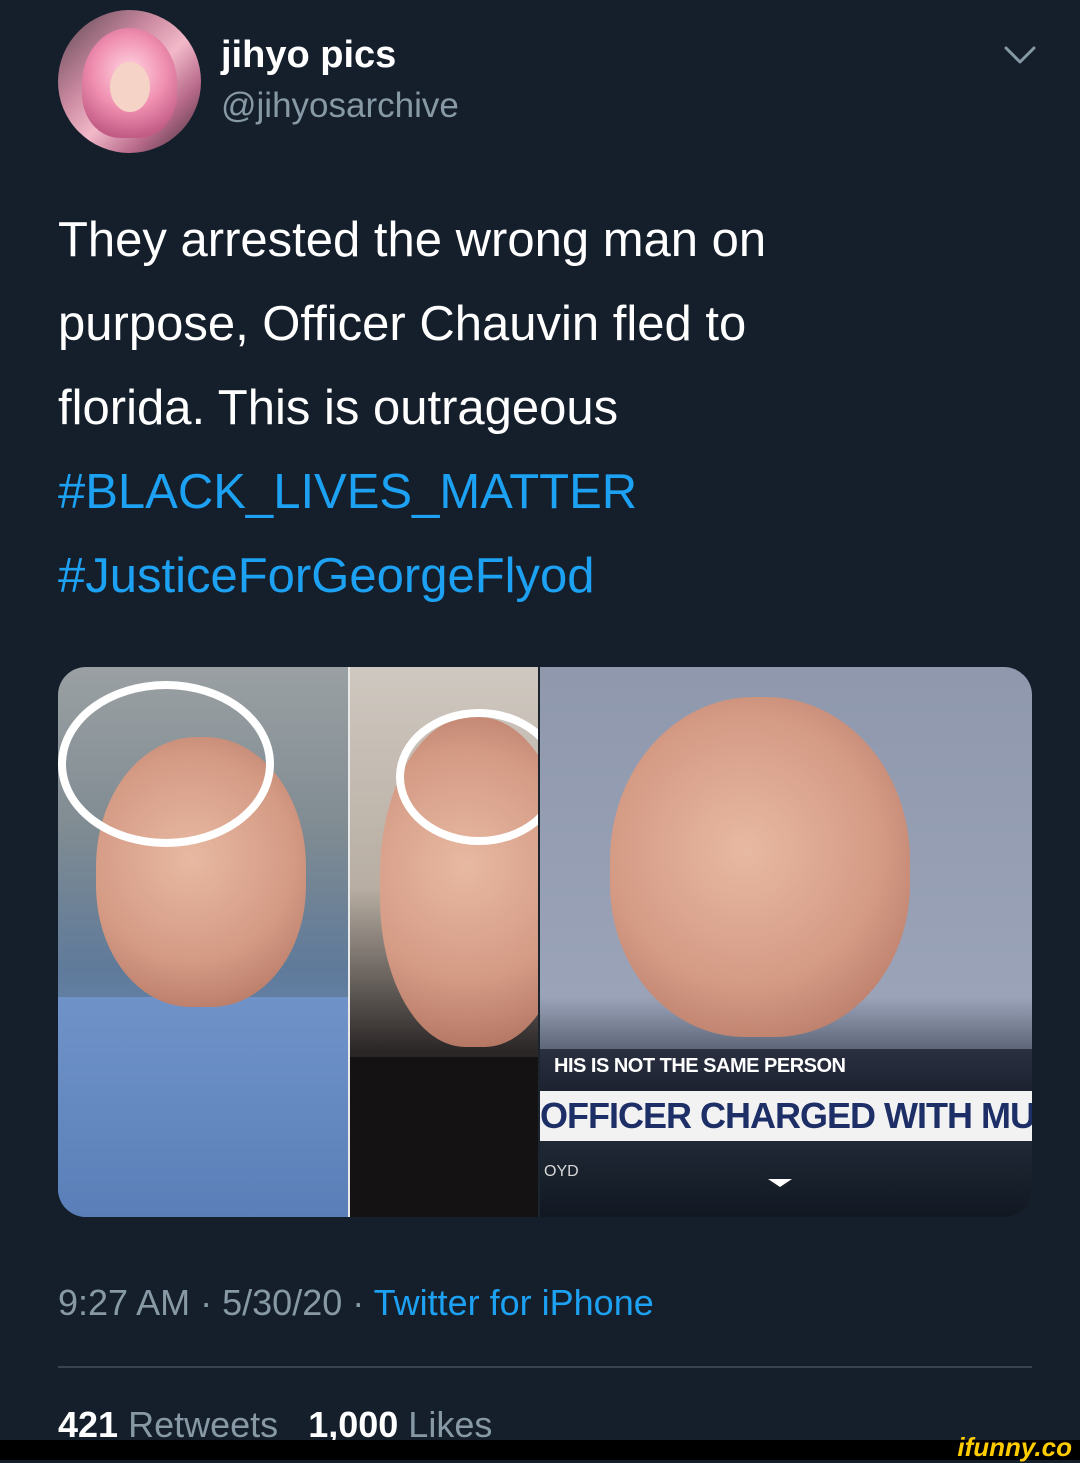 This screenshot has height=1463, width=1080. I want to click on black-shirt, so click(444, 1137).